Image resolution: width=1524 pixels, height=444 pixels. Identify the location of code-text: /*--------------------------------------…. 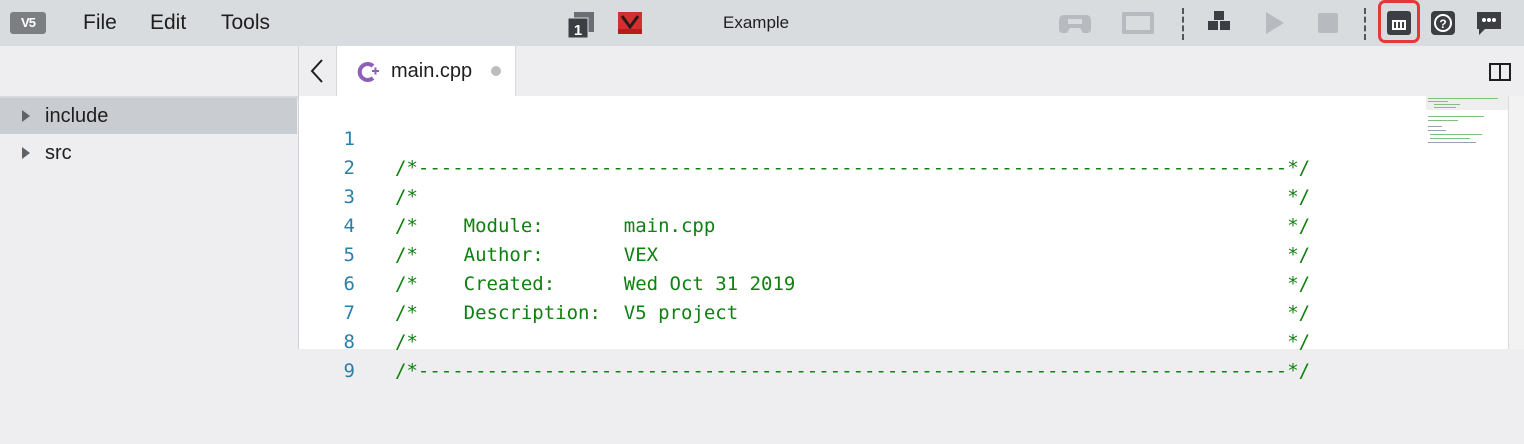
(852, 371).